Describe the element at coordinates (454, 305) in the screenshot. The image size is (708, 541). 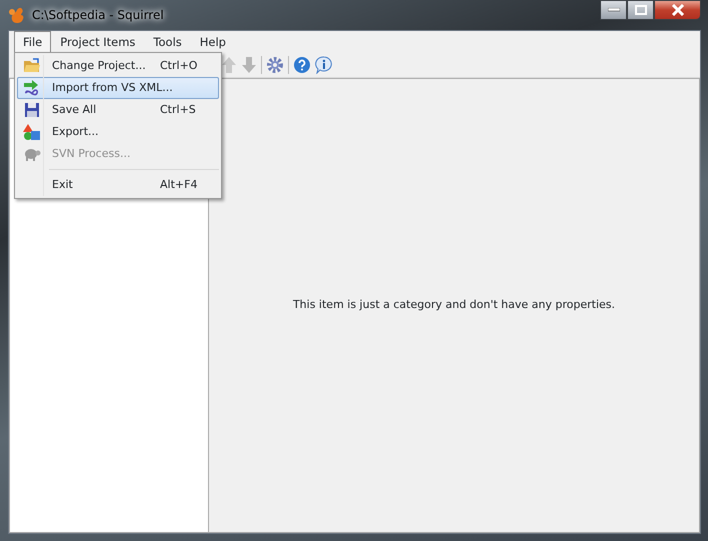
I see `properties-message: This item is just a category and don't have any properties.` at that location.